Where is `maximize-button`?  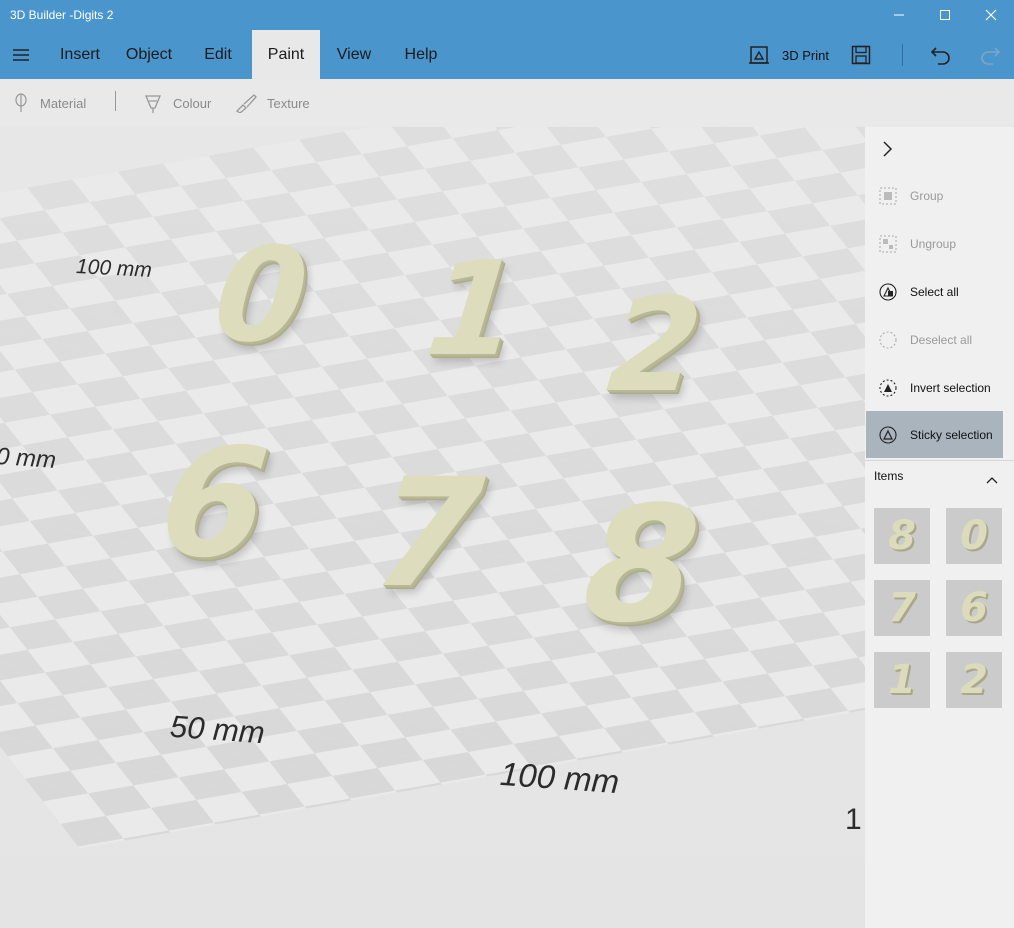 maximize-button is located at coordinates (945, 15).